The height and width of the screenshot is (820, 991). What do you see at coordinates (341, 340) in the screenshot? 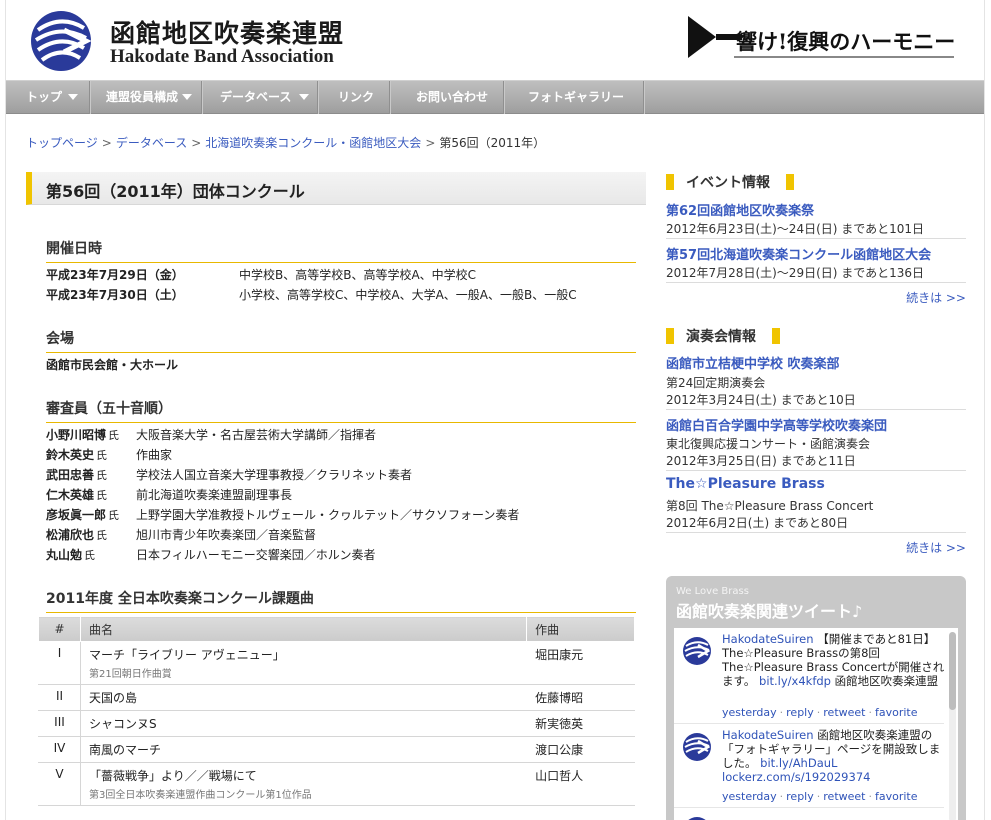
I see `venue-heading: 会場` at bounding box center [341, 340].